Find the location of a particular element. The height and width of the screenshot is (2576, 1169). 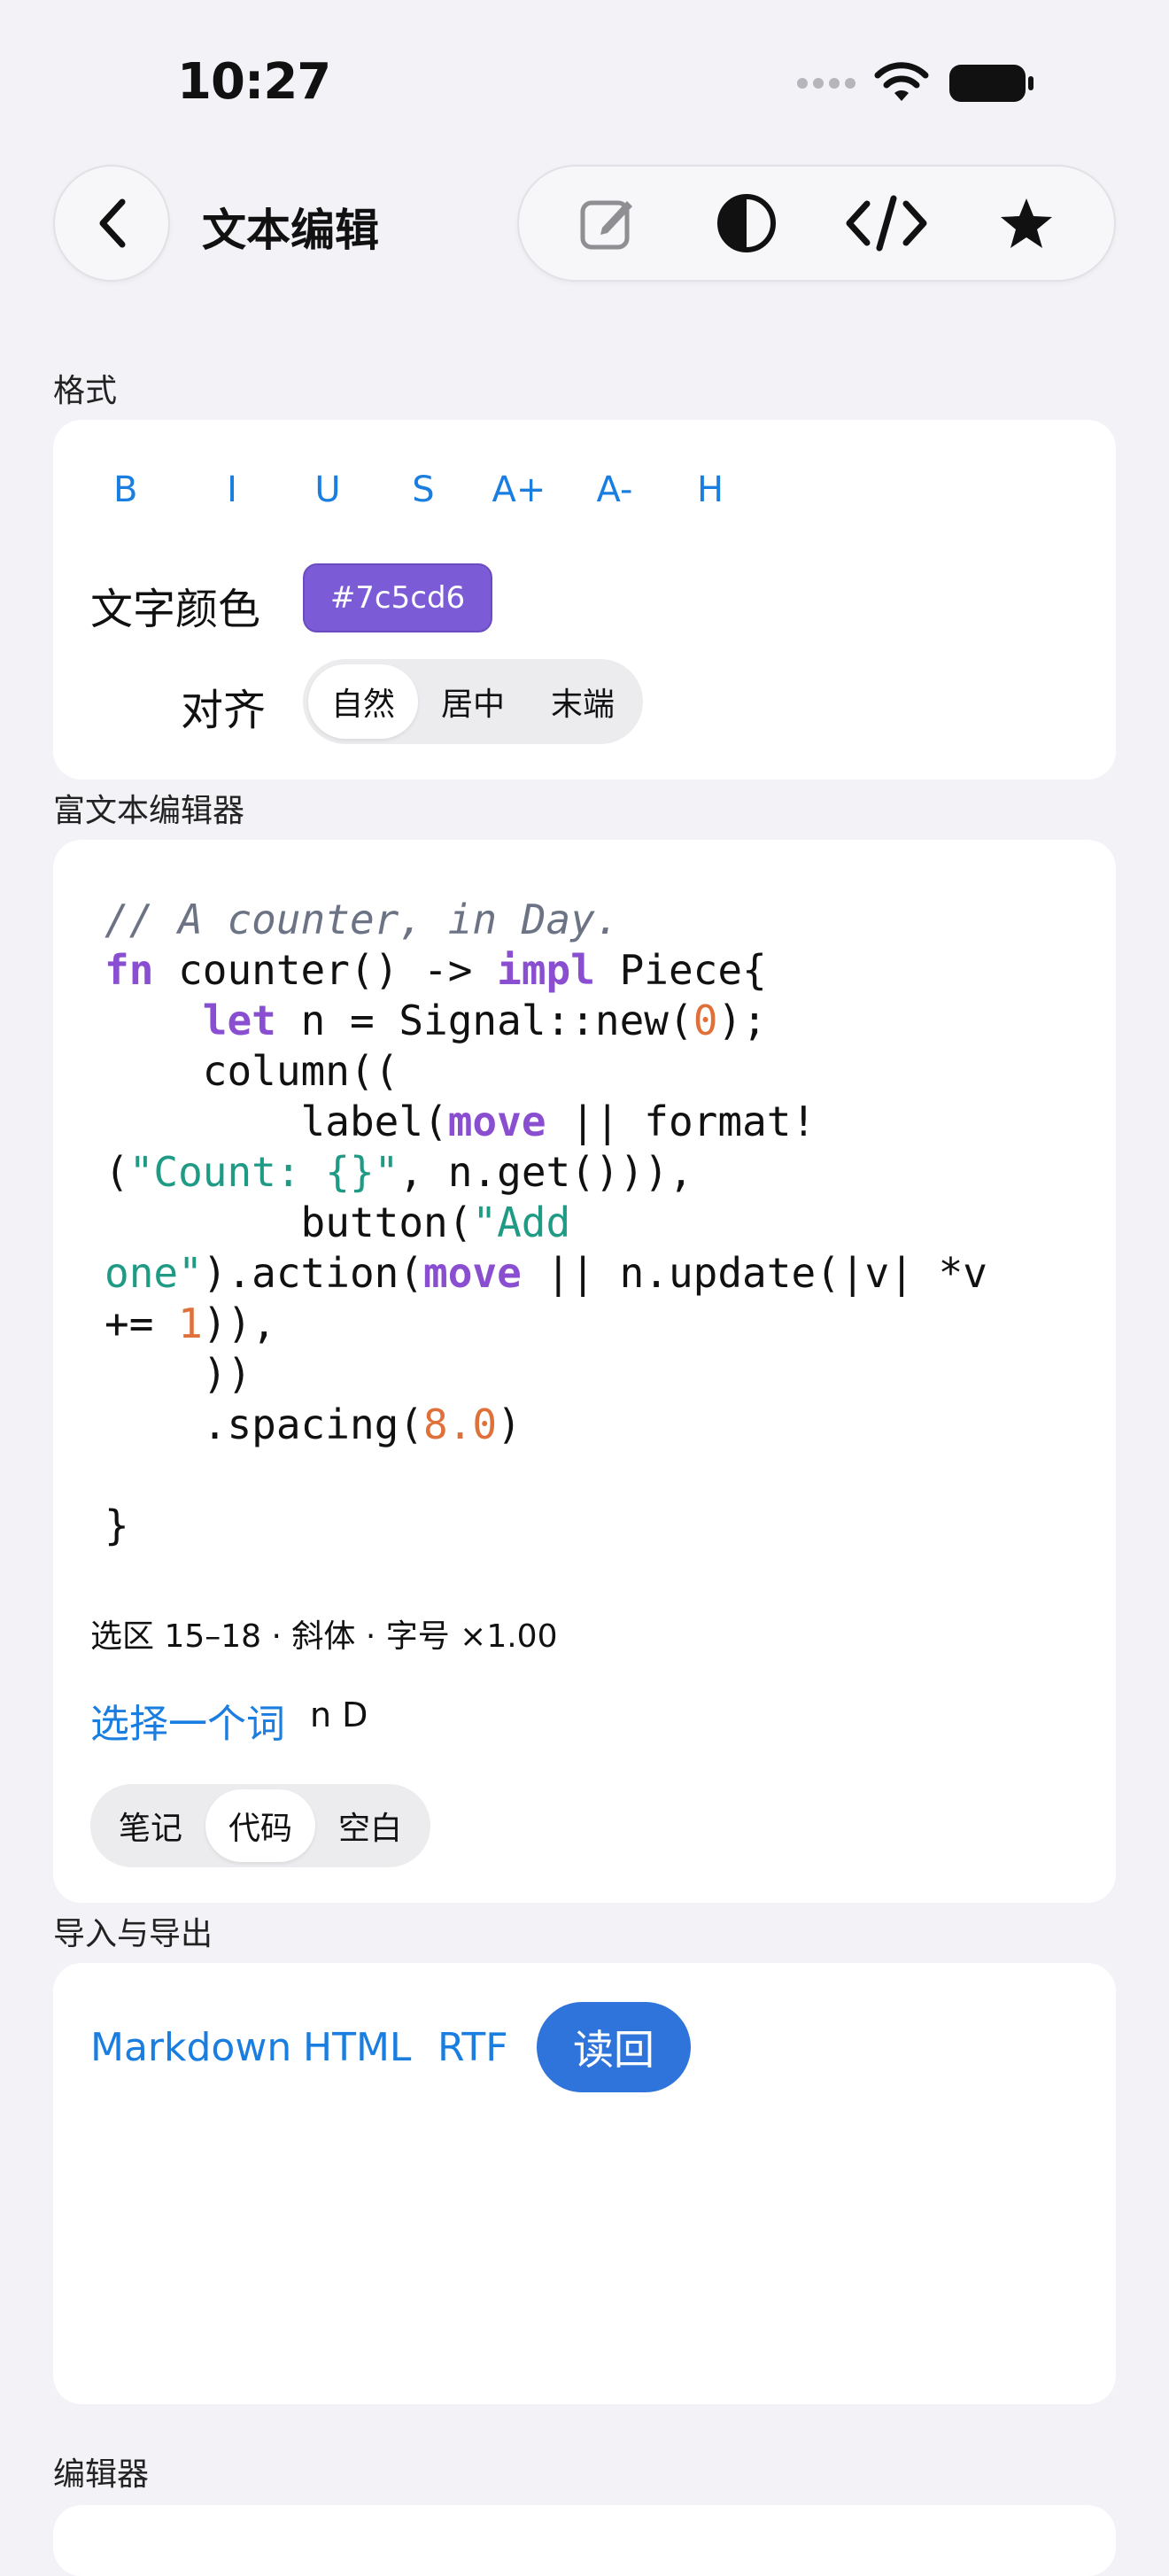

heading-button: H is located at coordinates (710, 489).